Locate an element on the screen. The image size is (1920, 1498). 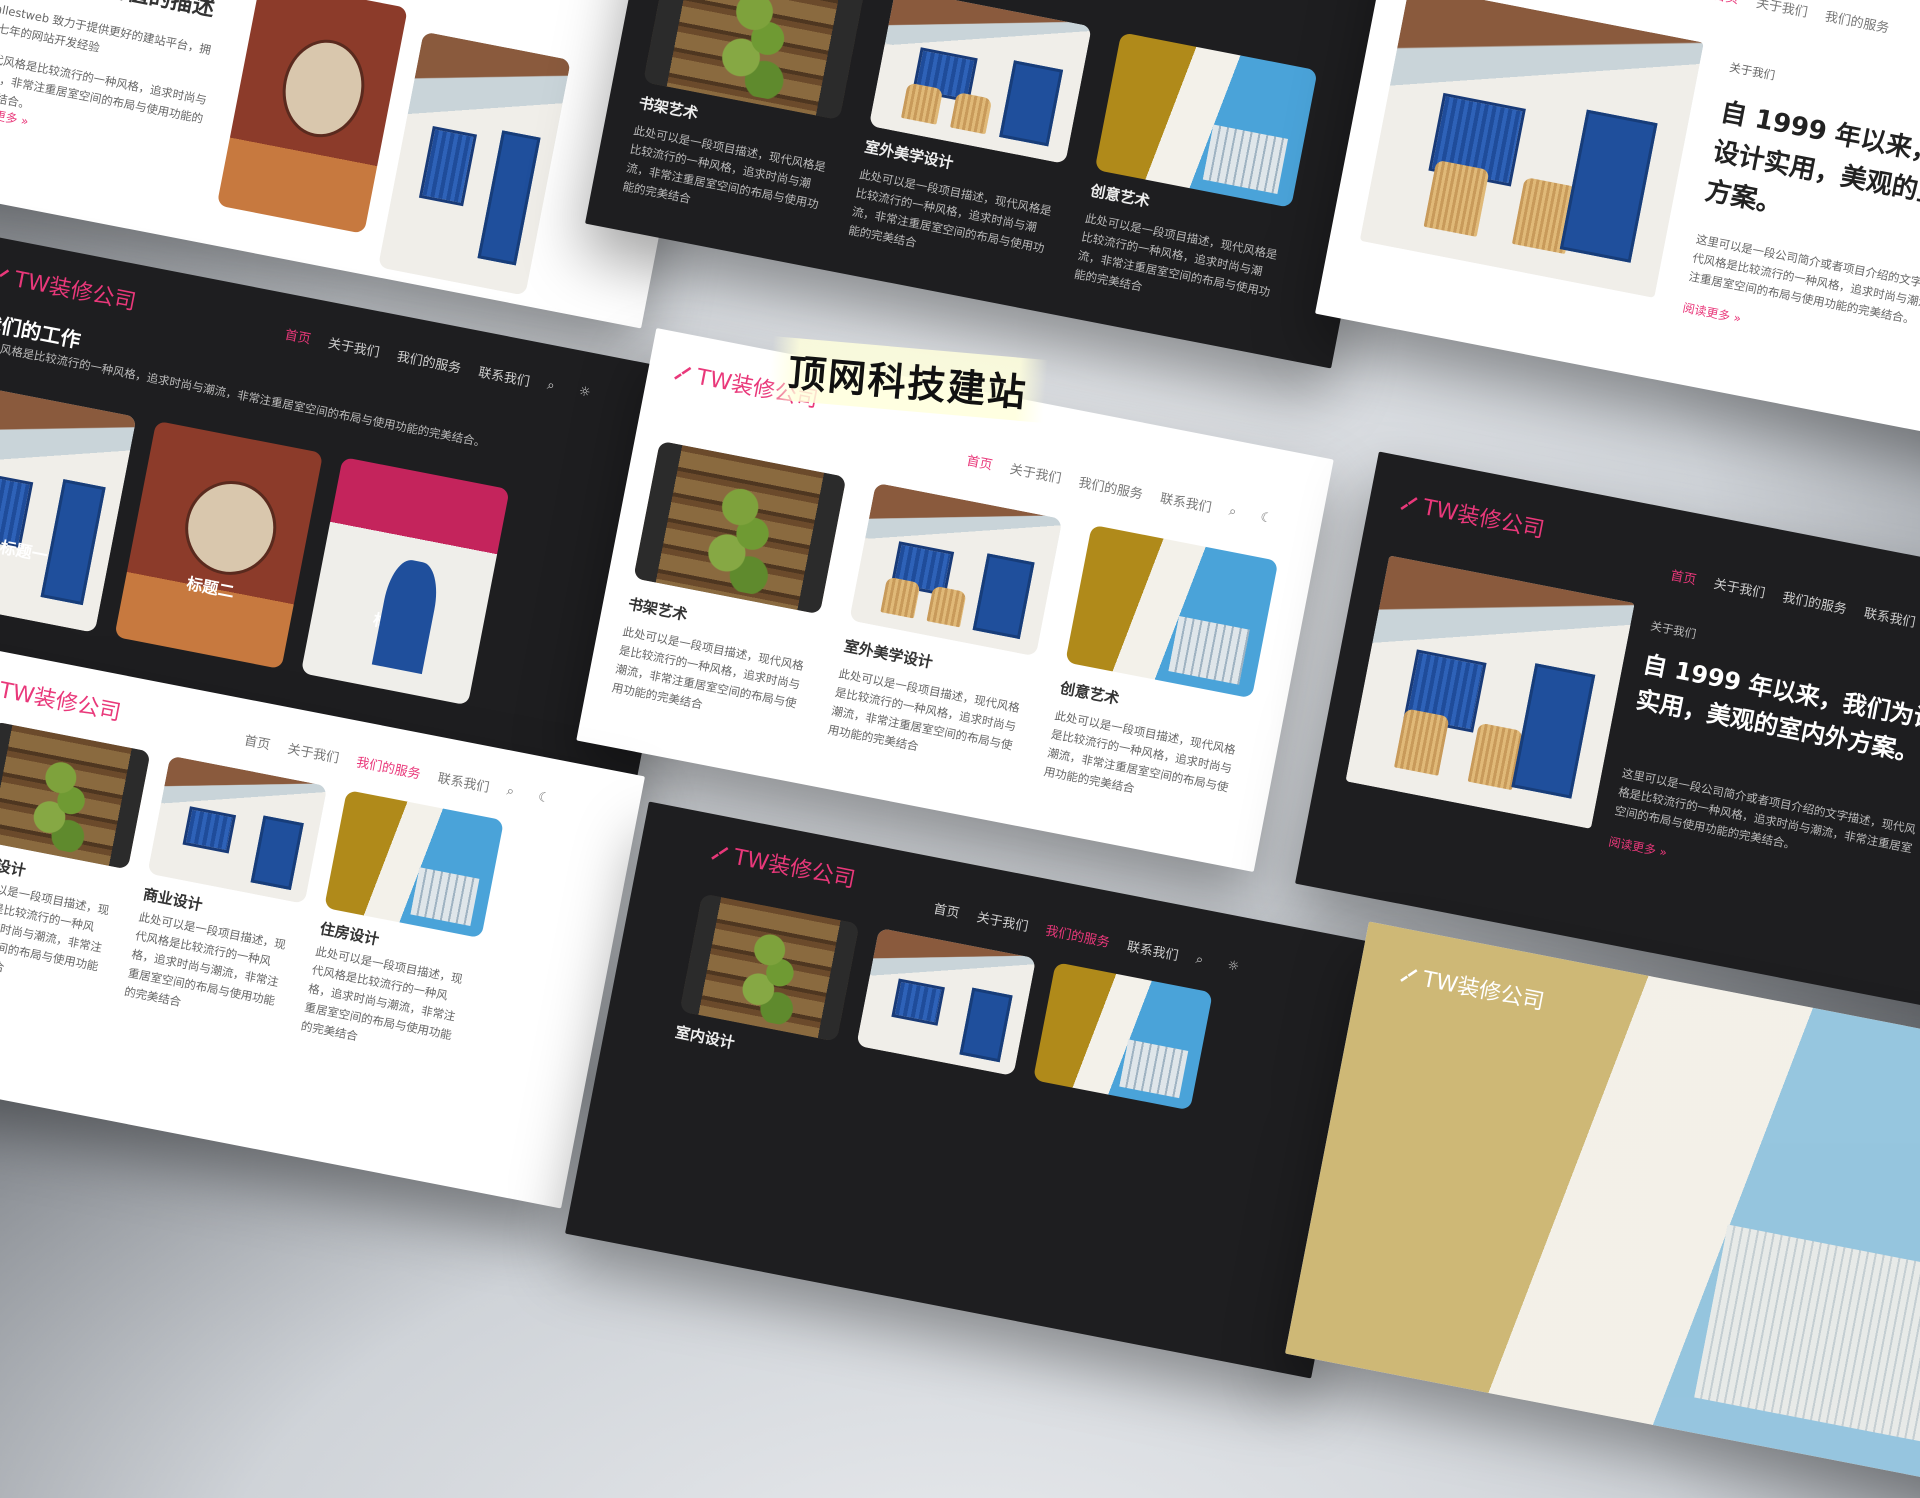
card-brand-partial: TW装修公司 is located at coordinates (1602, 1209).